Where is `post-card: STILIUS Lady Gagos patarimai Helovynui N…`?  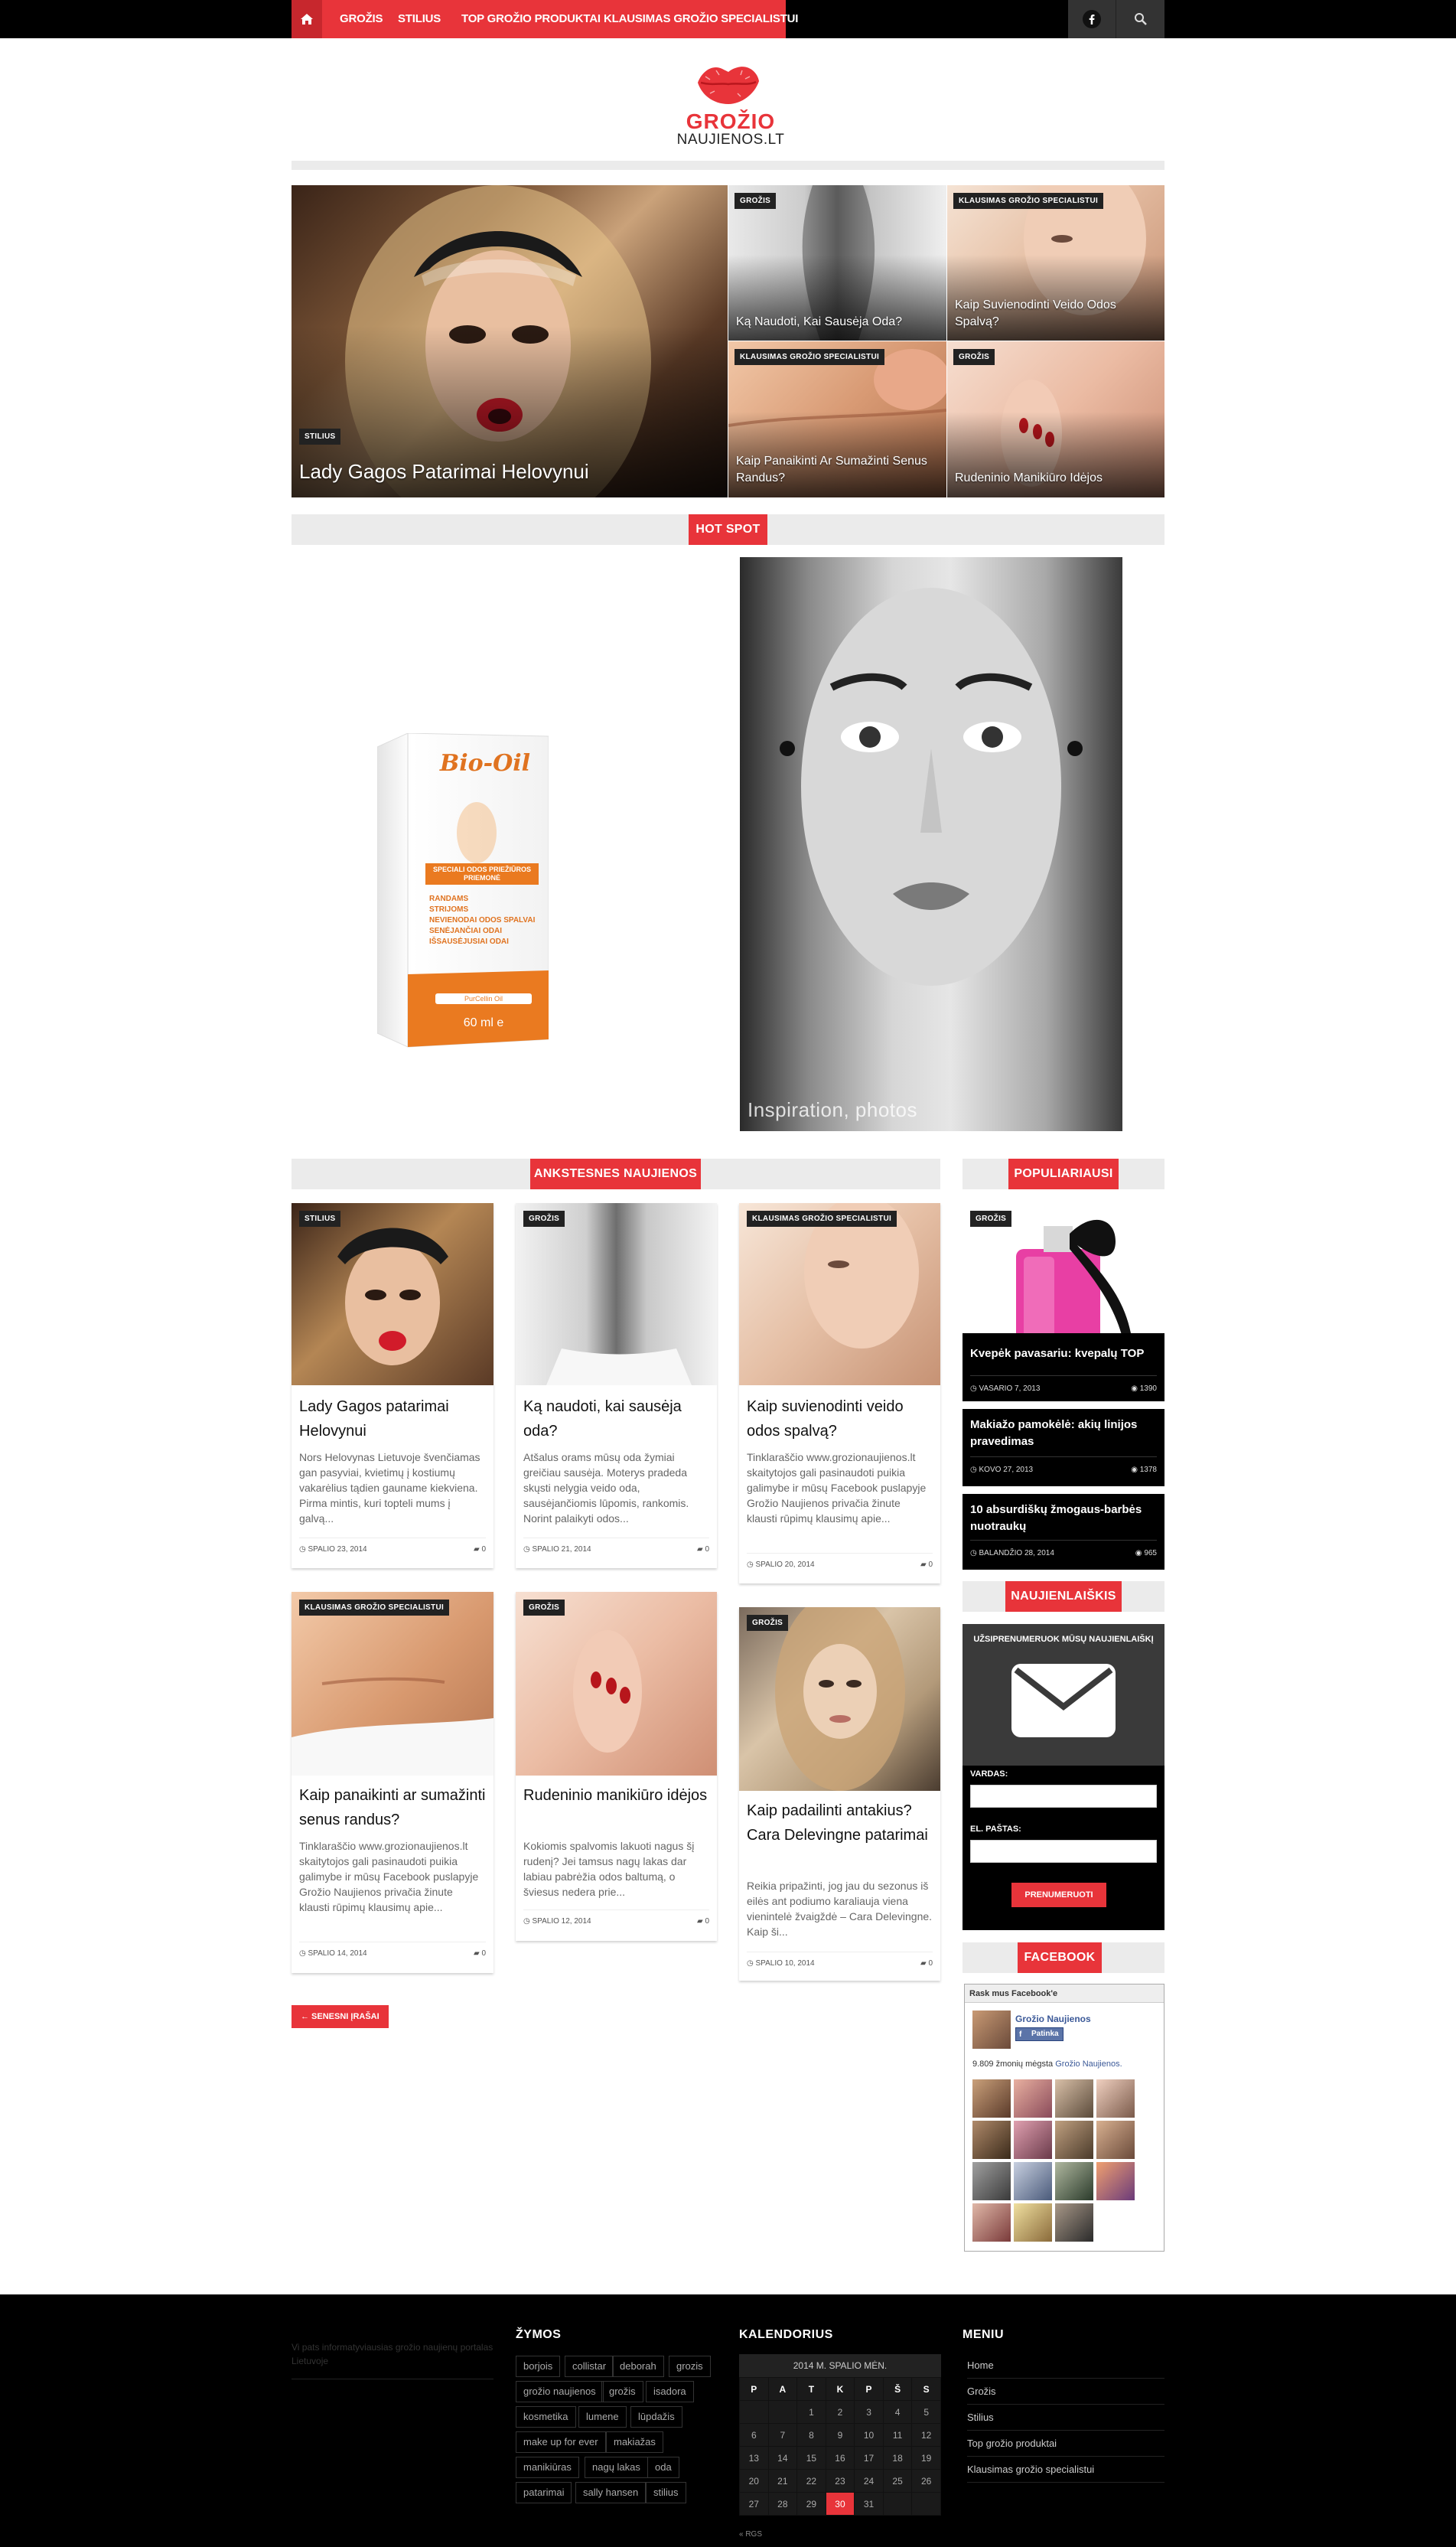
post-card: STILIUS Lady Gagos patarimai Helovynui N… is located at coordinates (392, 1386).